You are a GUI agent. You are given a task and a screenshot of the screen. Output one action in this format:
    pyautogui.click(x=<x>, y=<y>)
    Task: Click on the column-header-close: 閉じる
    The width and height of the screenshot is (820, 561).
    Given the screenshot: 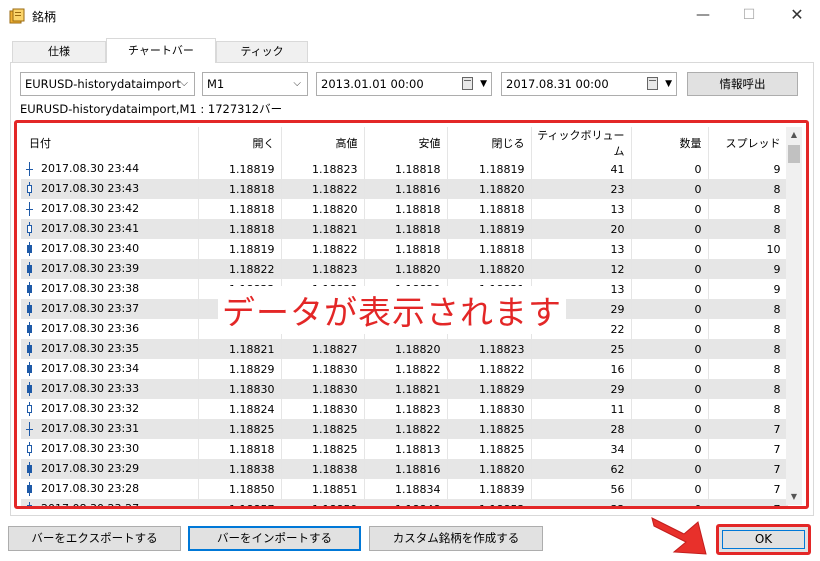 What is the action you would take?
    pyautogui.click(x=489, y=143)
    